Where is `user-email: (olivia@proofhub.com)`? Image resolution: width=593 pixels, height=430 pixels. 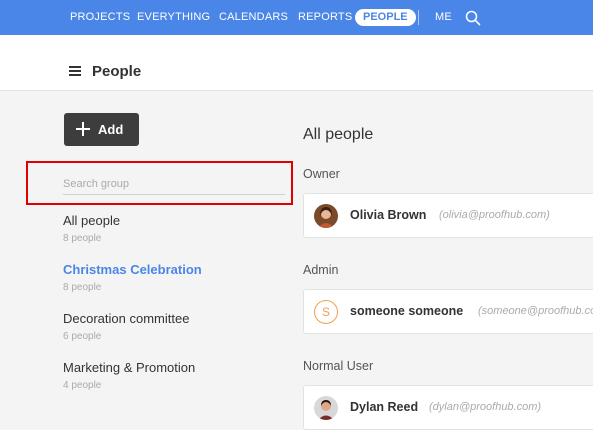
user-email: (olivia@proofhub.com) is located at coordinates (494, 215).